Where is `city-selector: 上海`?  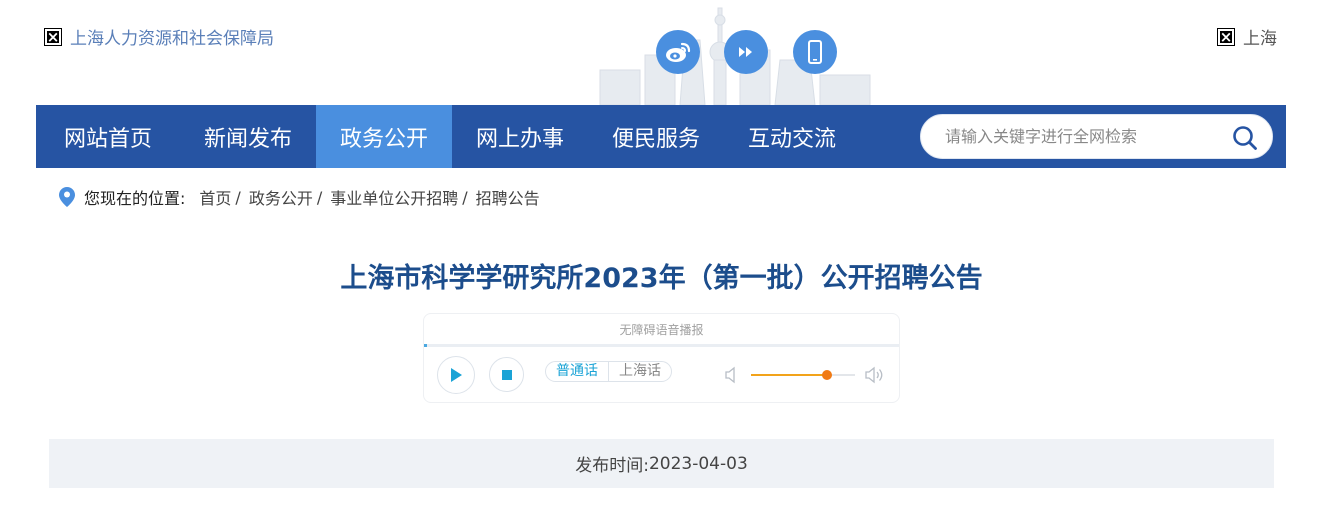
city-selector: 上海 is located at coordinates (1247, 36).